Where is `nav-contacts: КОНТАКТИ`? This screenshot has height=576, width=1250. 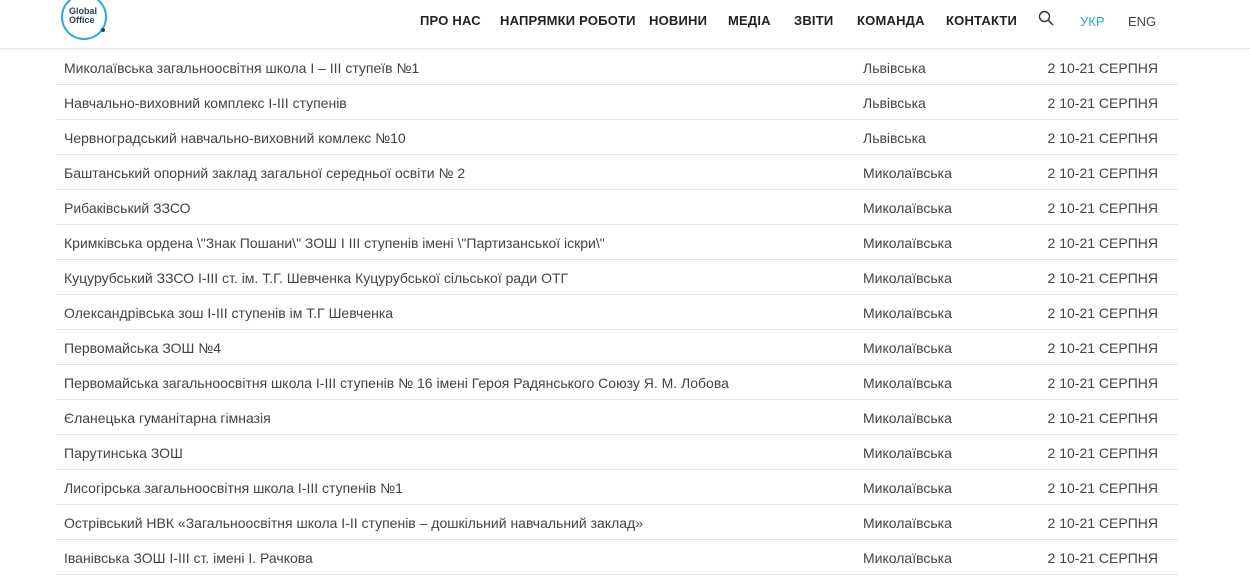
nav-contacts: КОНТАКТИ is located at coordinates (981, 20).